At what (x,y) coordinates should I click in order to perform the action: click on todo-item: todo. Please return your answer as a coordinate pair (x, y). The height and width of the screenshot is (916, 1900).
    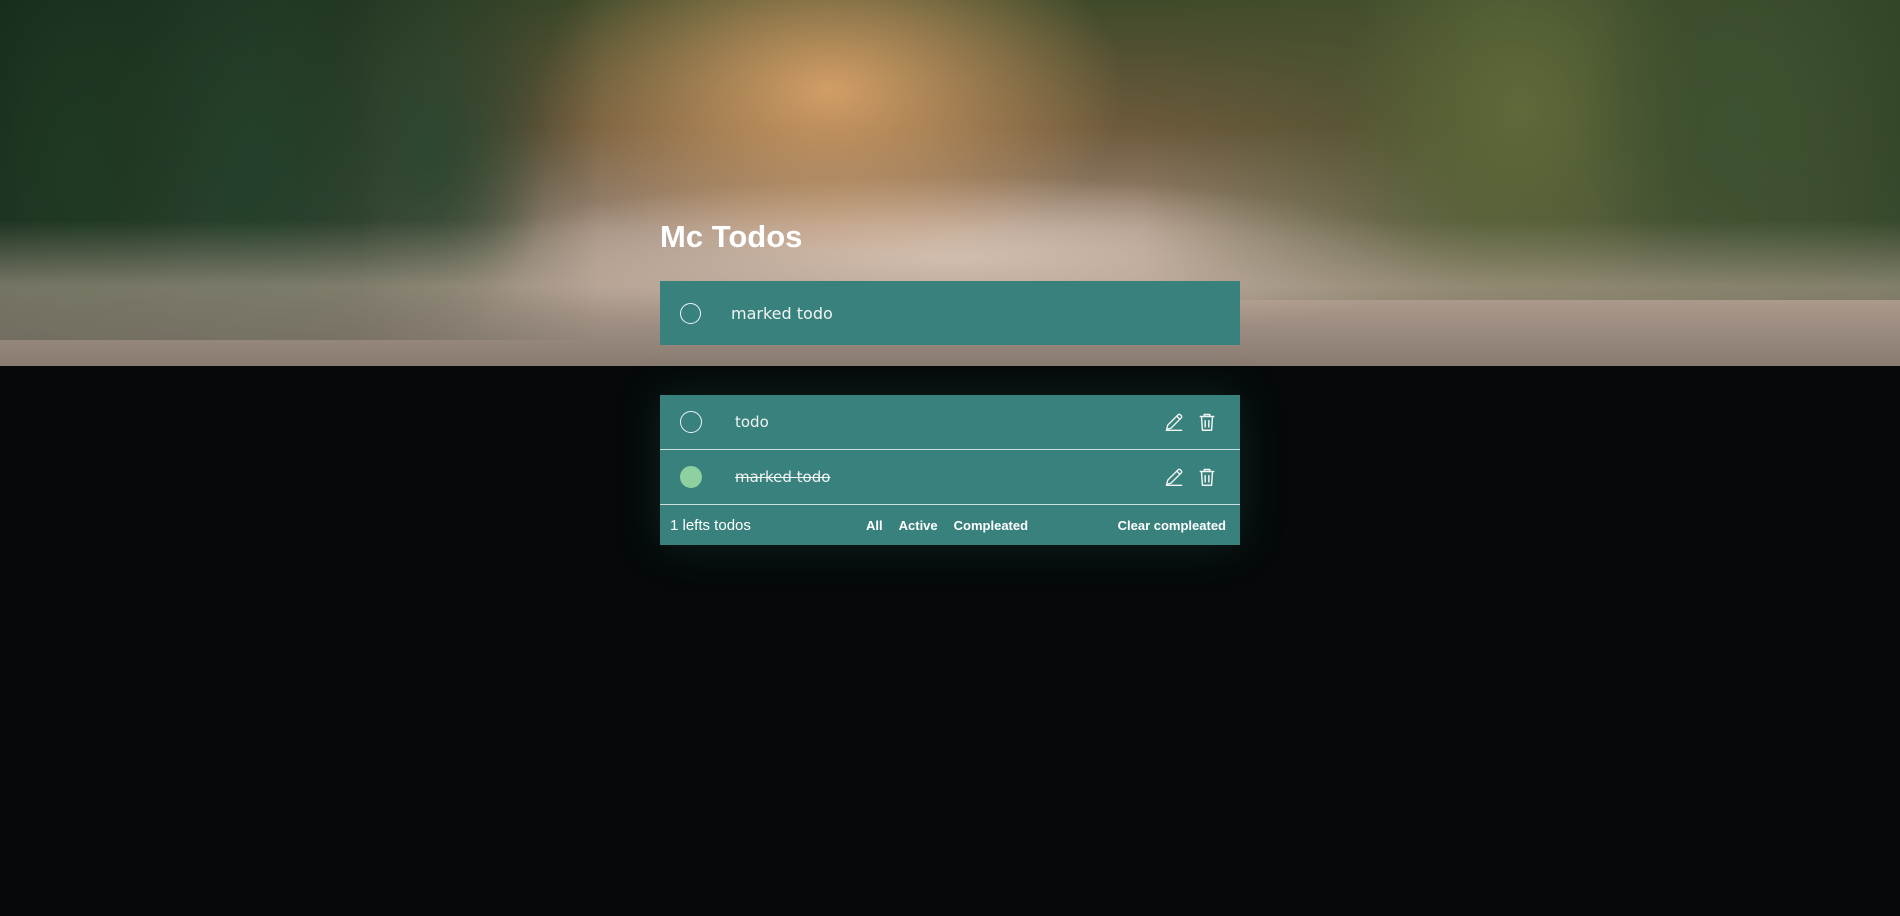
    Looking at the image, I should click on (950, 422).